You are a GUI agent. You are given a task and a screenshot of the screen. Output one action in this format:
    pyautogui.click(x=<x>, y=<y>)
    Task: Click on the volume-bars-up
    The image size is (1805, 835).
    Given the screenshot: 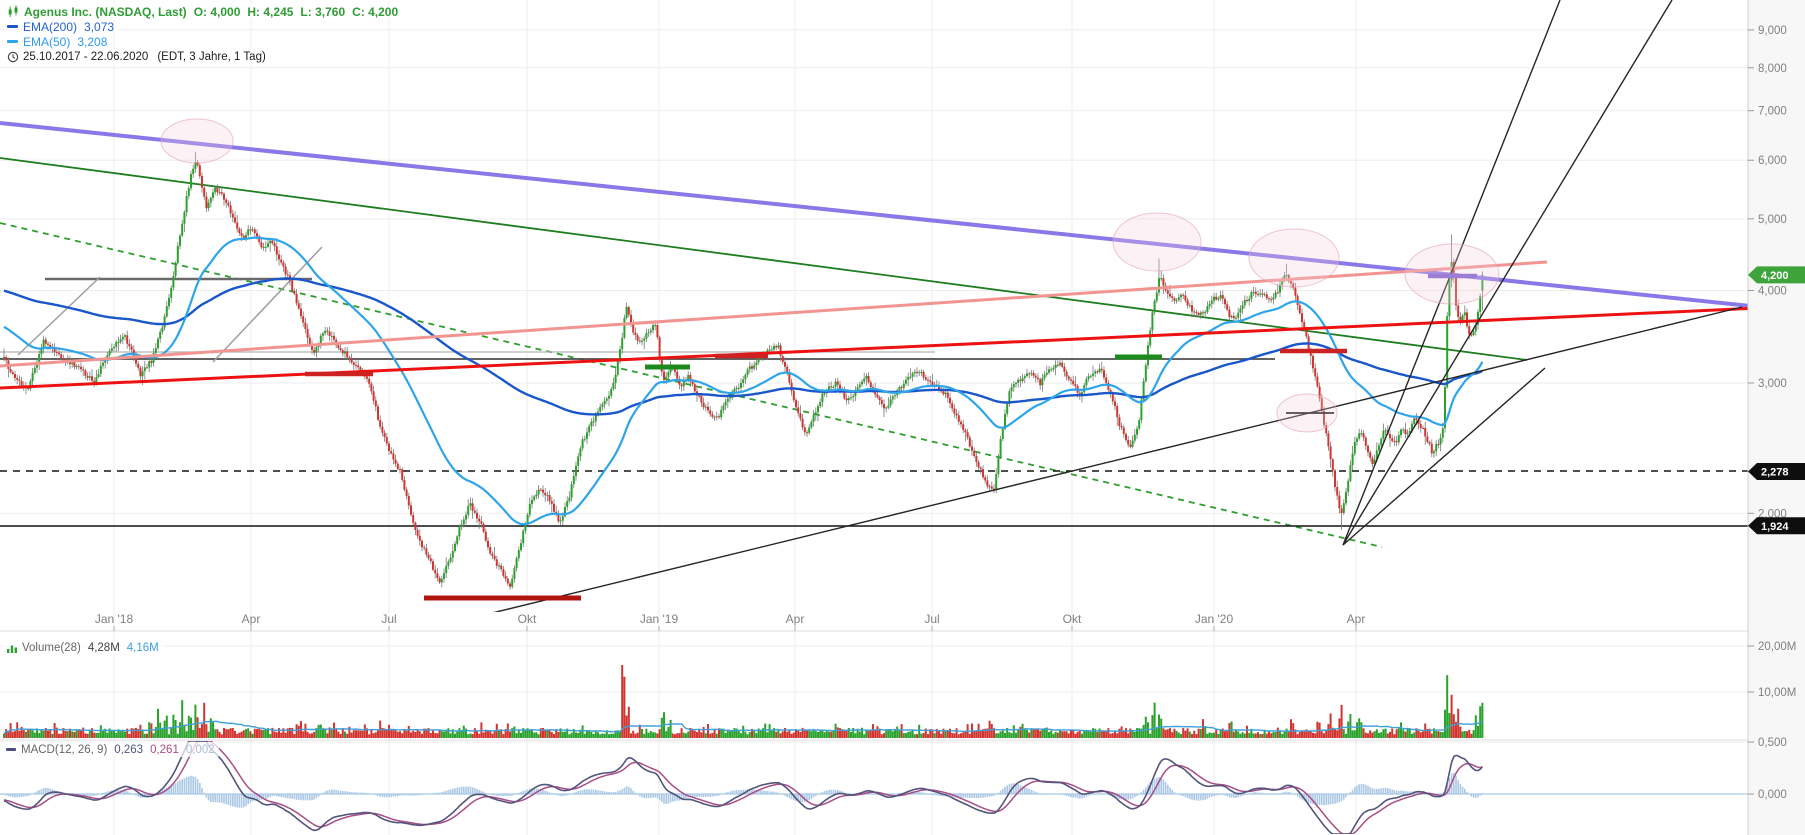 What is the action you would take?
    pyautogui.click(x=743, y=706)
    